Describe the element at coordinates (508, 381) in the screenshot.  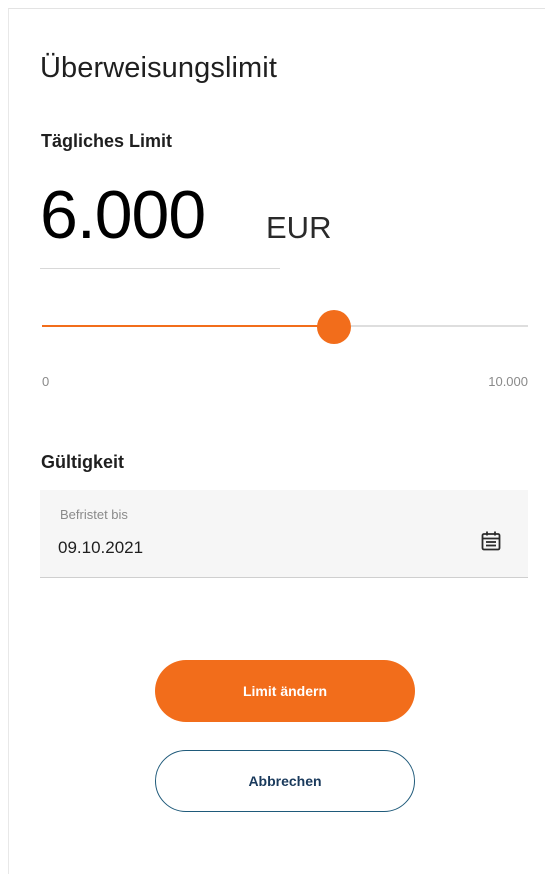
I see `slider-max-label: 10.000` at that location.